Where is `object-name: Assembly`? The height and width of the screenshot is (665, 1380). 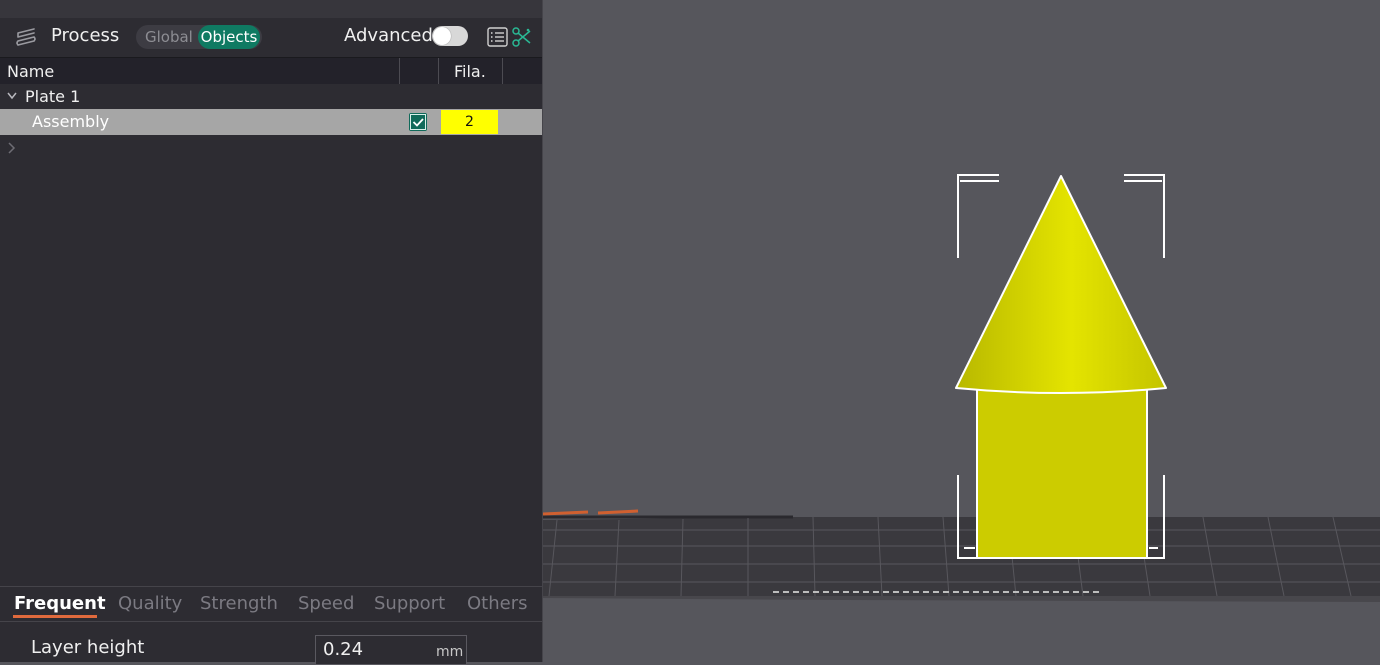 object-name: Assembly is located at coordinates (71, 121).